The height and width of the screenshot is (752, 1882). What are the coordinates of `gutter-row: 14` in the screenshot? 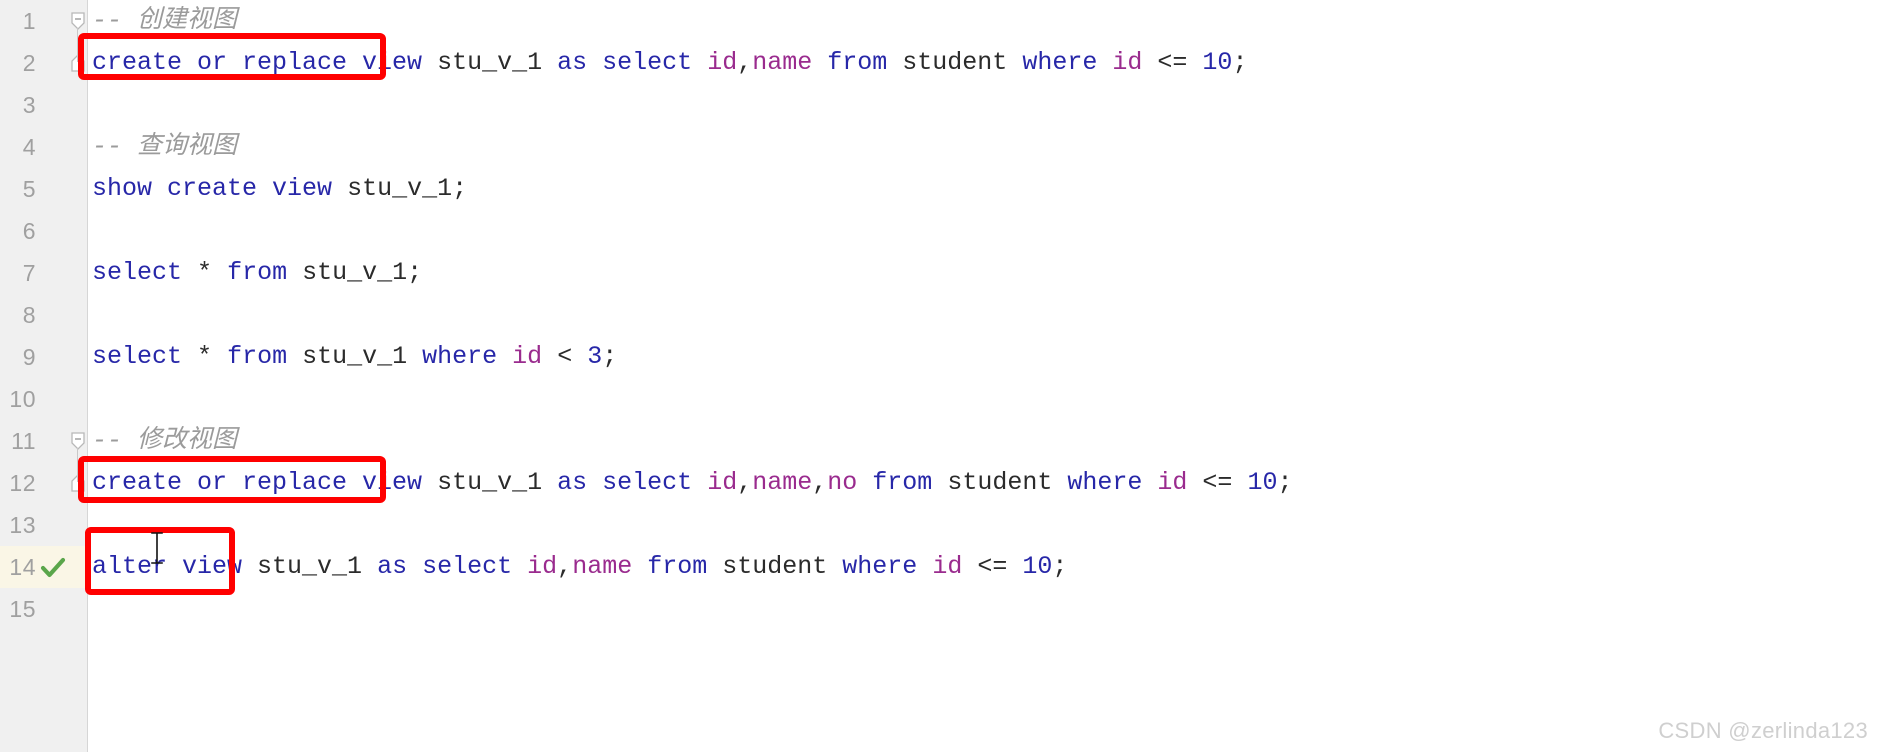 It's located at (44, 567).